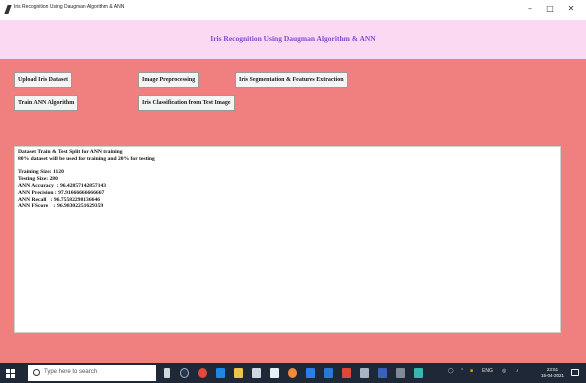 This screenshot has width=586, height=383. What do you see at coordinates (517, 371) in the screenshot?
I see `volume-icon: ♪` at bounding box center [517, 371].